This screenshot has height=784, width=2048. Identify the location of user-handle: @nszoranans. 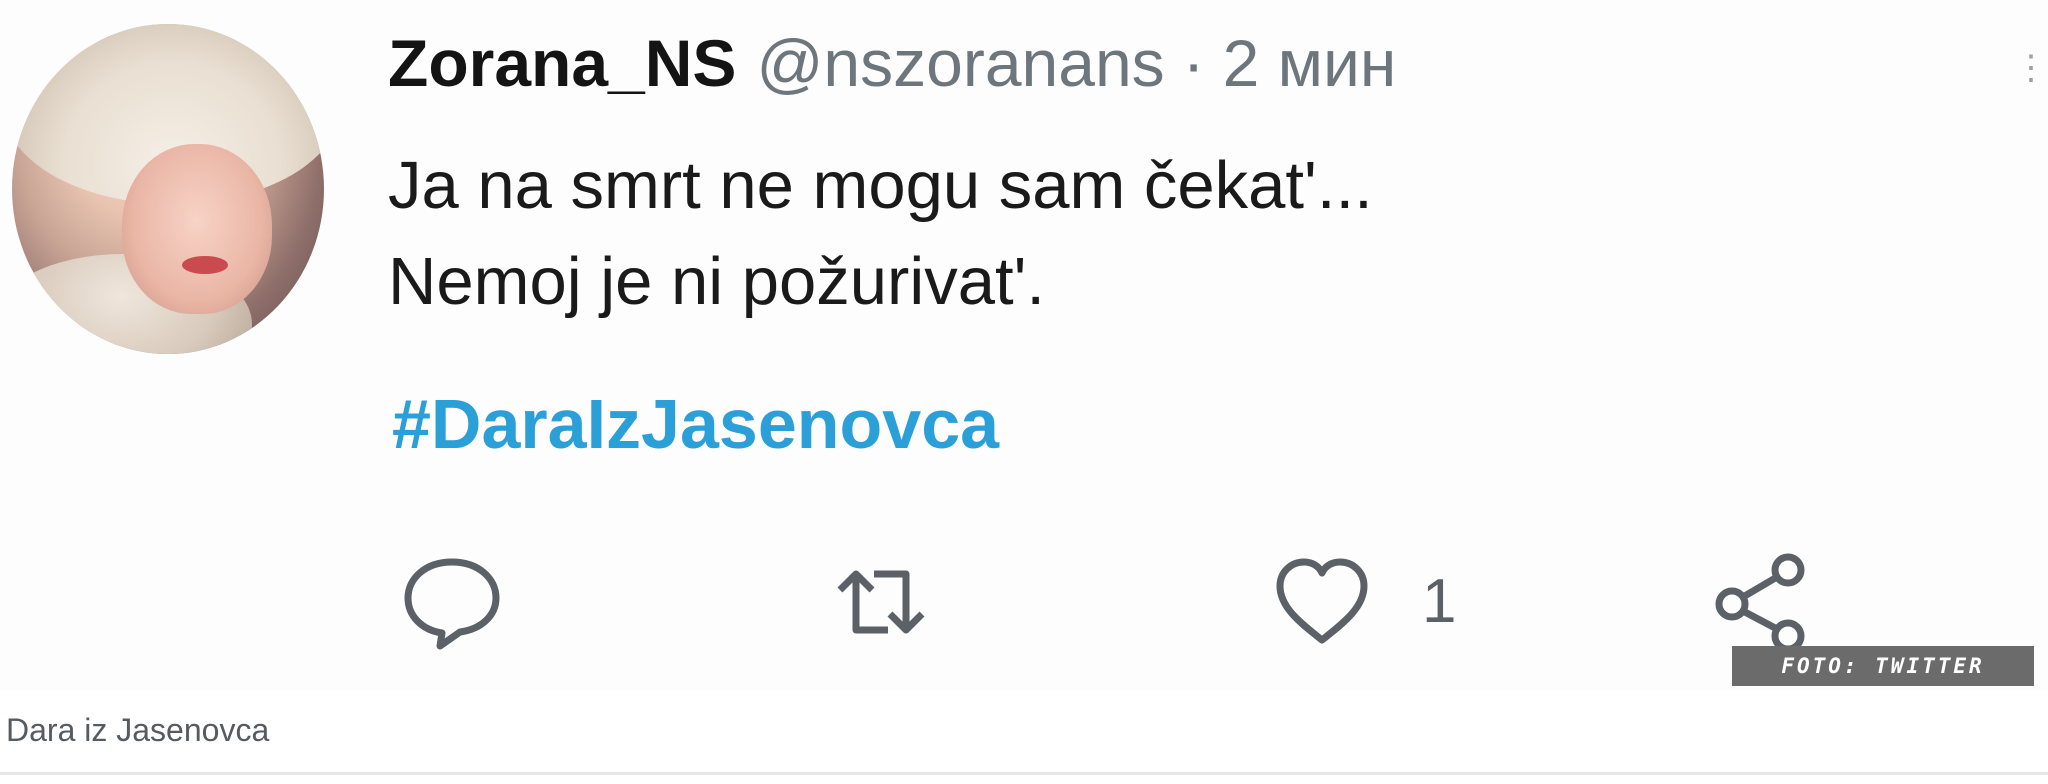
(960, 63).